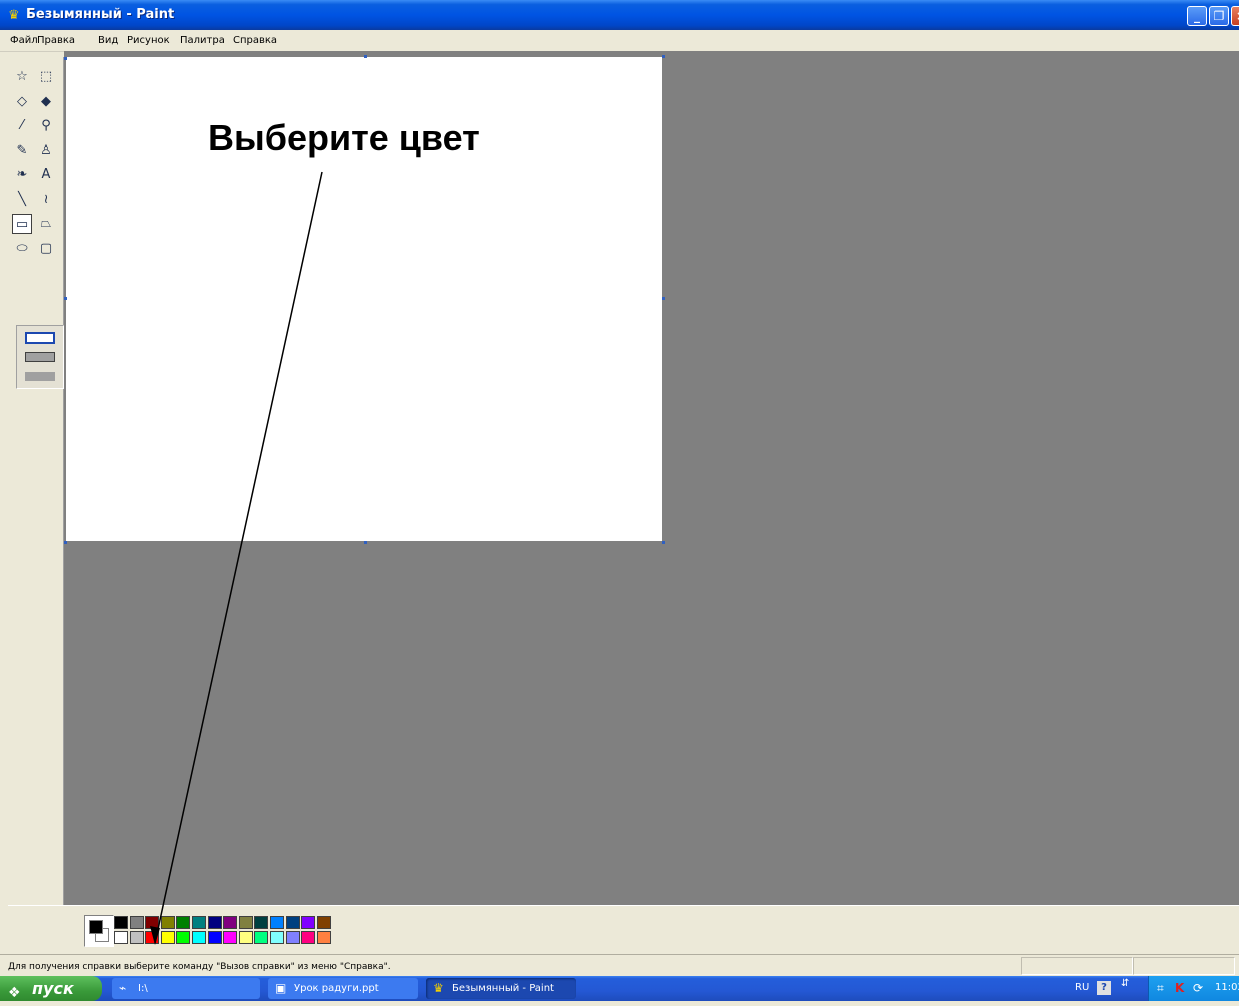  I want to click on callout-arrow, so click(236, 558).